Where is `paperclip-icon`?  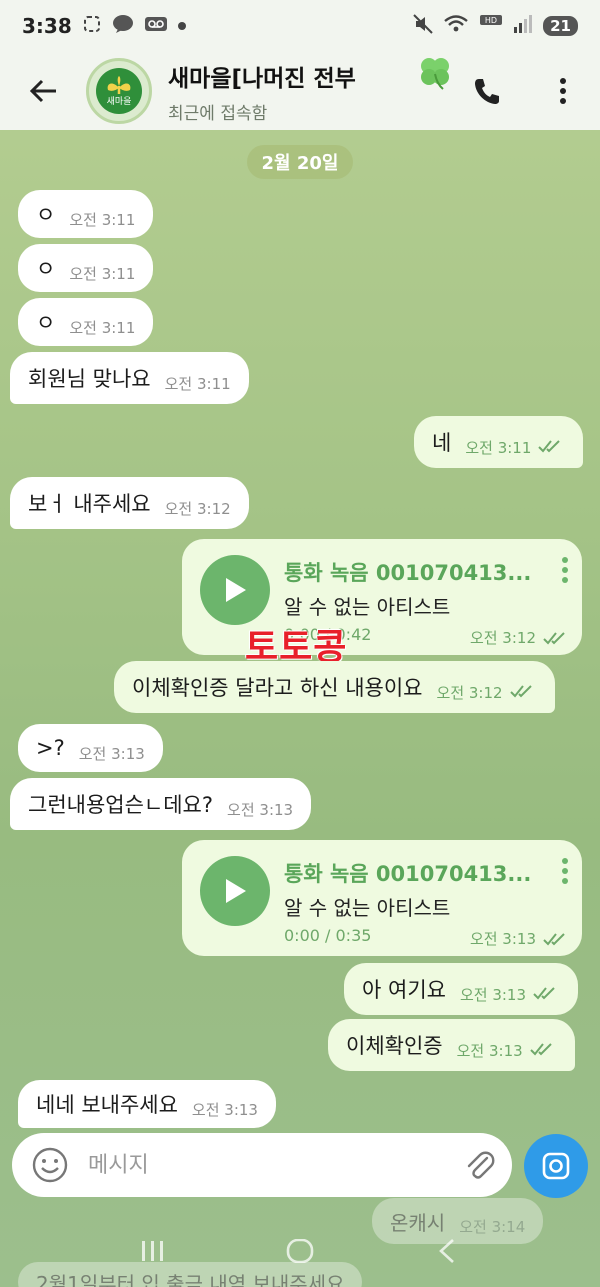 paperclip-icon is located at coordinates (481, 1165).